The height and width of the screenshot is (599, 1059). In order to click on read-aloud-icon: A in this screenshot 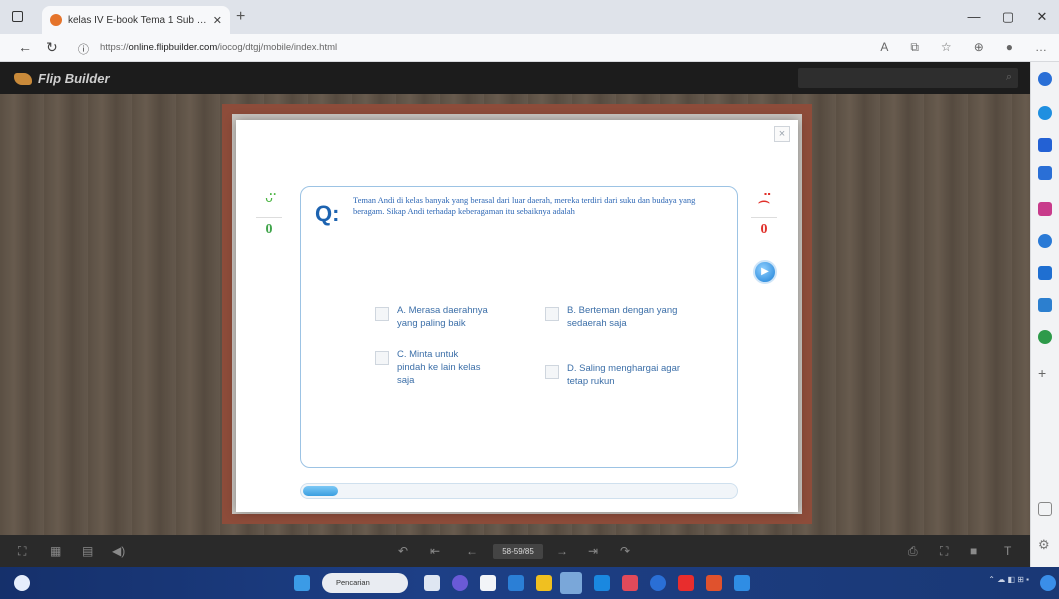, I will do `click(884, 47)`.